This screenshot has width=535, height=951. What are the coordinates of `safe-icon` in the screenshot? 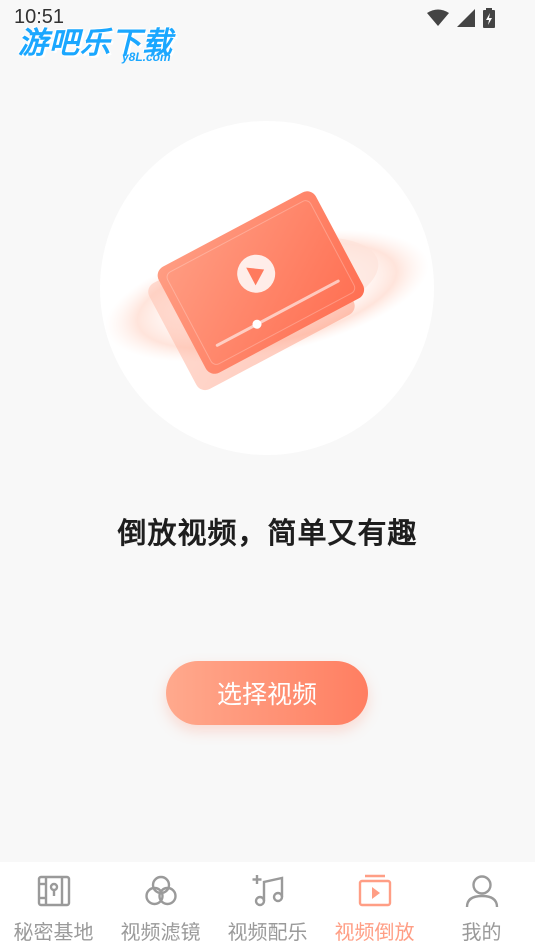 It's located at (53, 891).